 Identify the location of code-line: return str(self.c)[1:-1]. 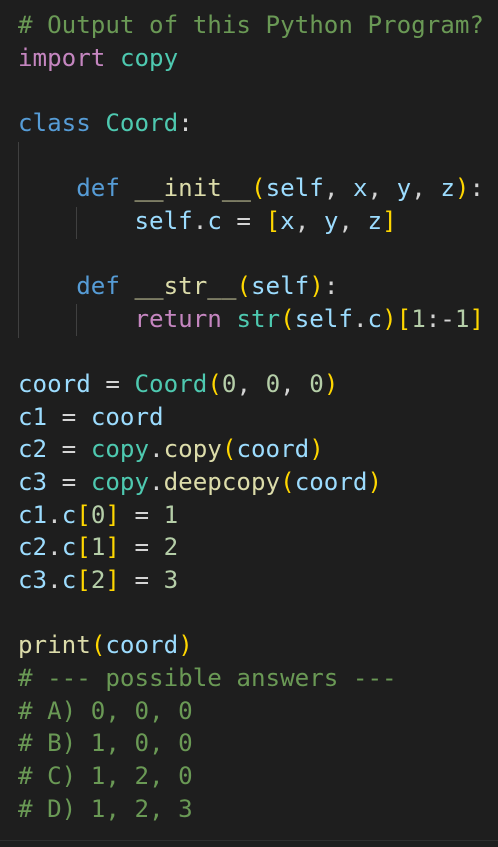
(251, 319).